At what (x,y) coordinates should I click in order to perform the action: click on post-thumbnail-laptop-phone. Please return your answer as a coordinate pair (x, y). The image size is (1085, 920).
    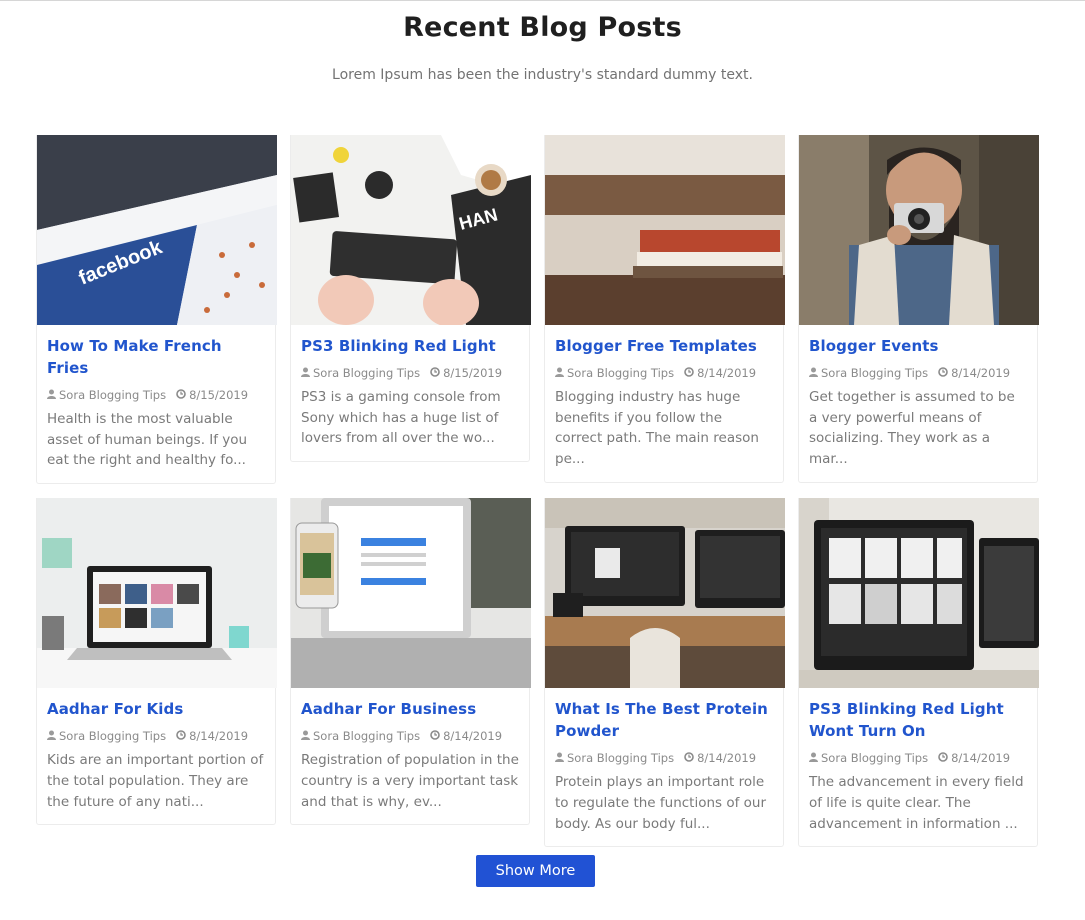
    Looking at the image, I should click on (411, 593).